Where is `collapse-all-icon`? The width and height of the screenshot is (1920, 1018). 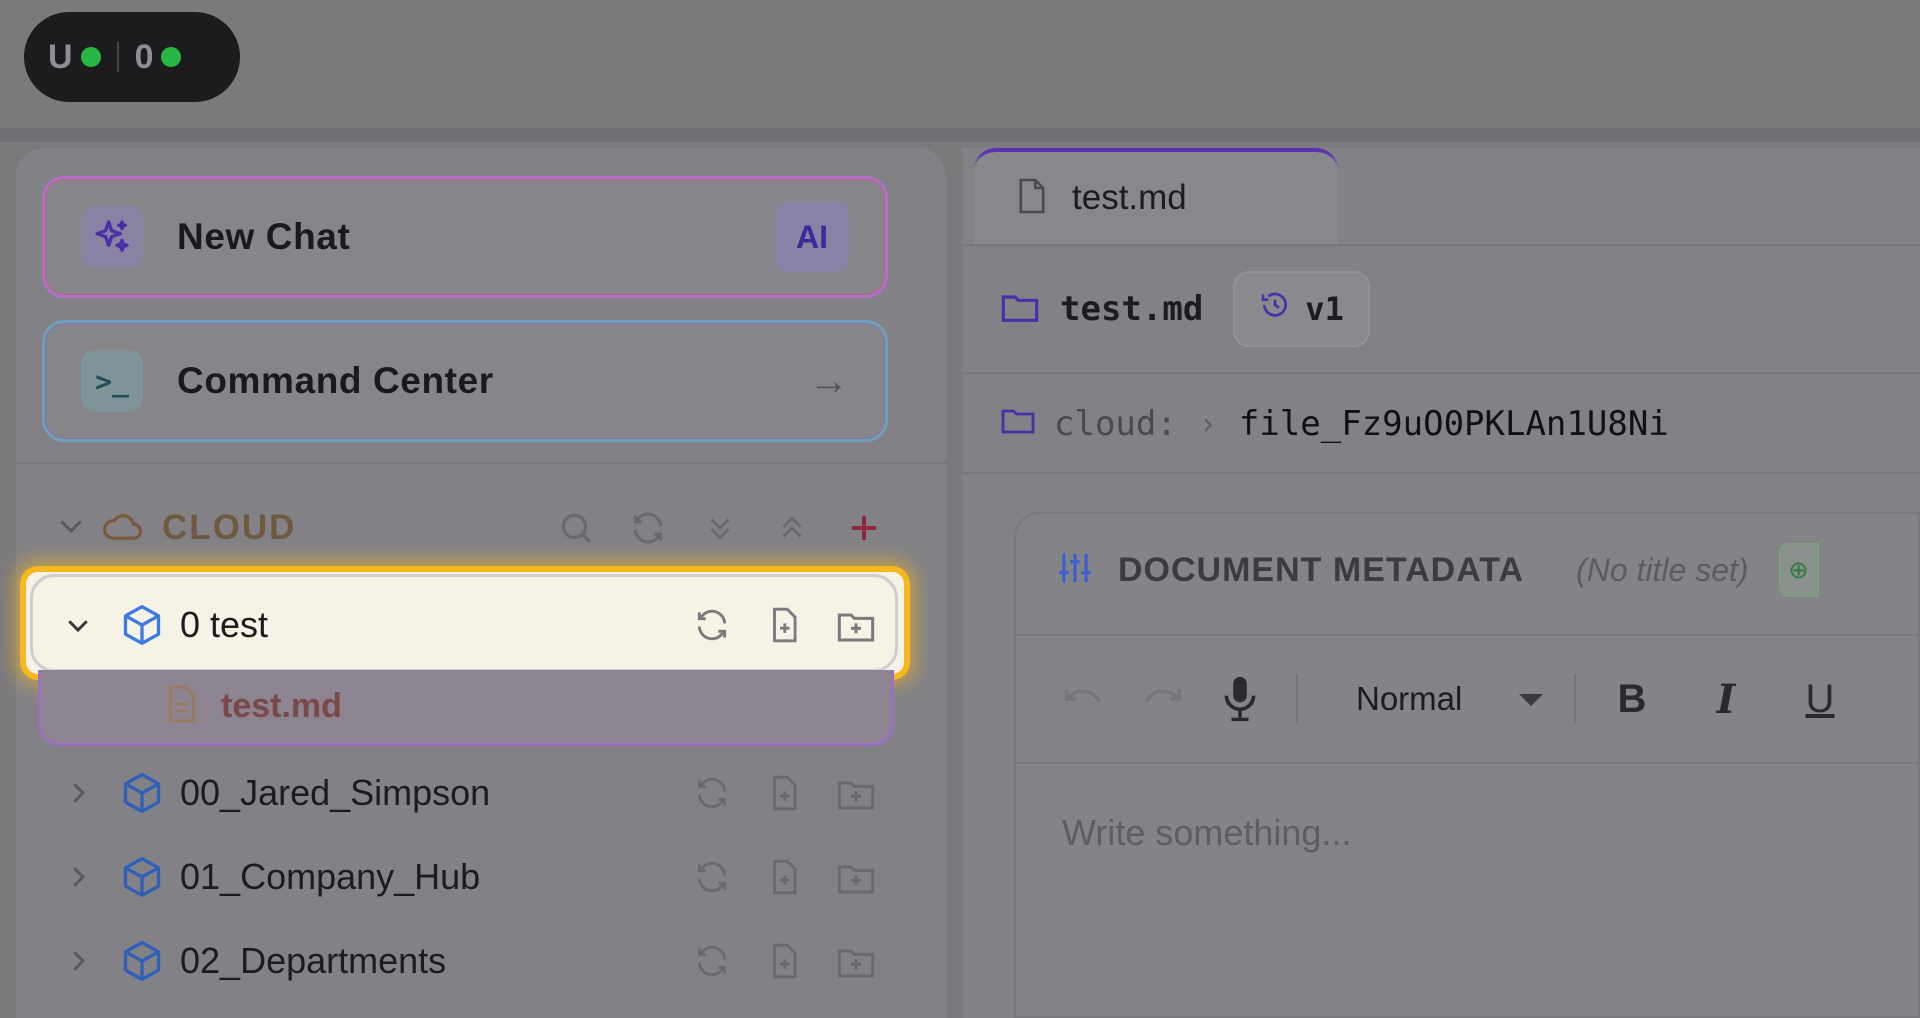 collapse-all-icon is located at coordinates (792, 528).